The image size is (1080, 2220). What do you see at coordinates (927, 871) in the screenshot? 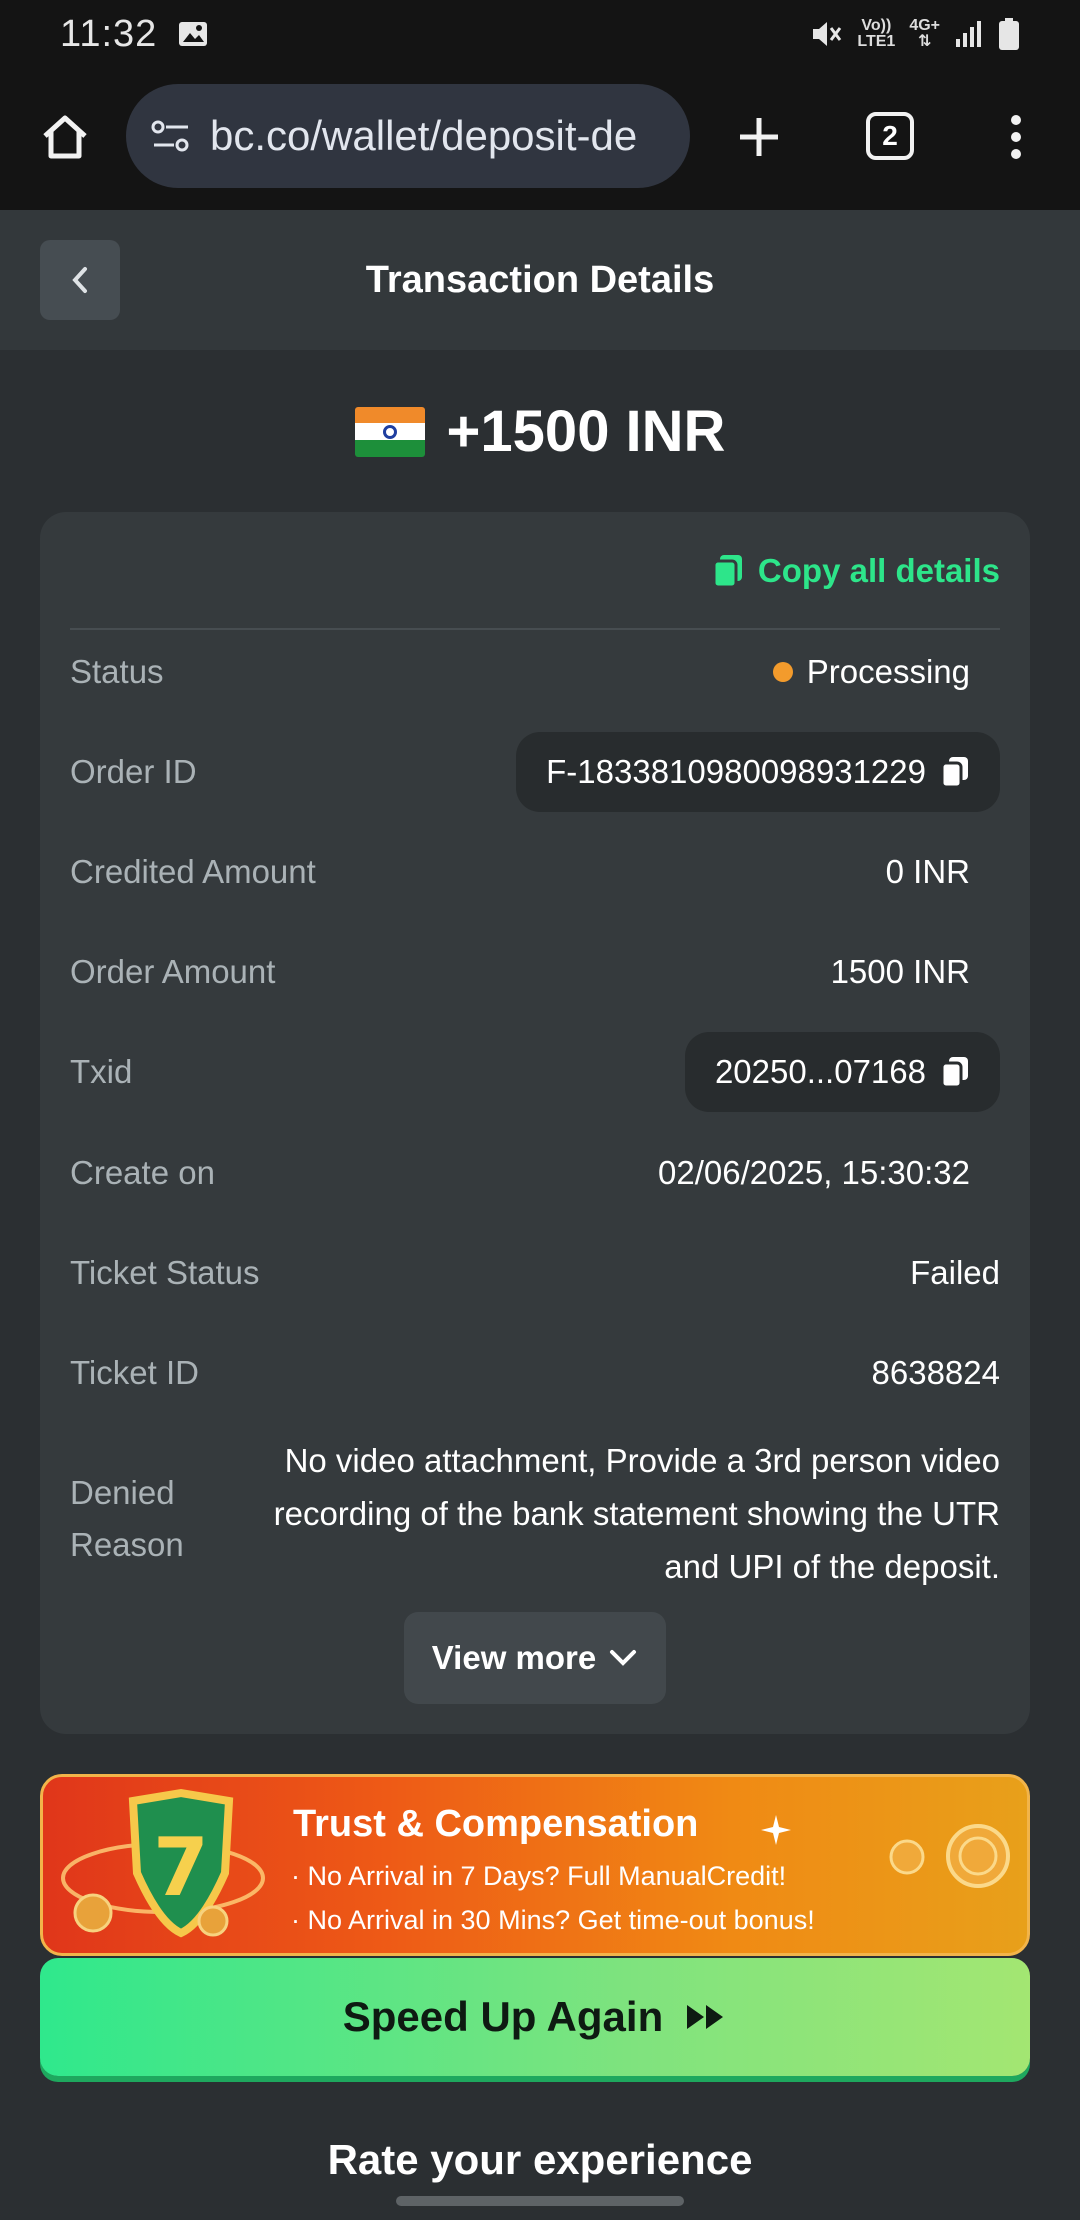
I see `credited-amount-value: 0 INR` at bounding box center [927, 871].